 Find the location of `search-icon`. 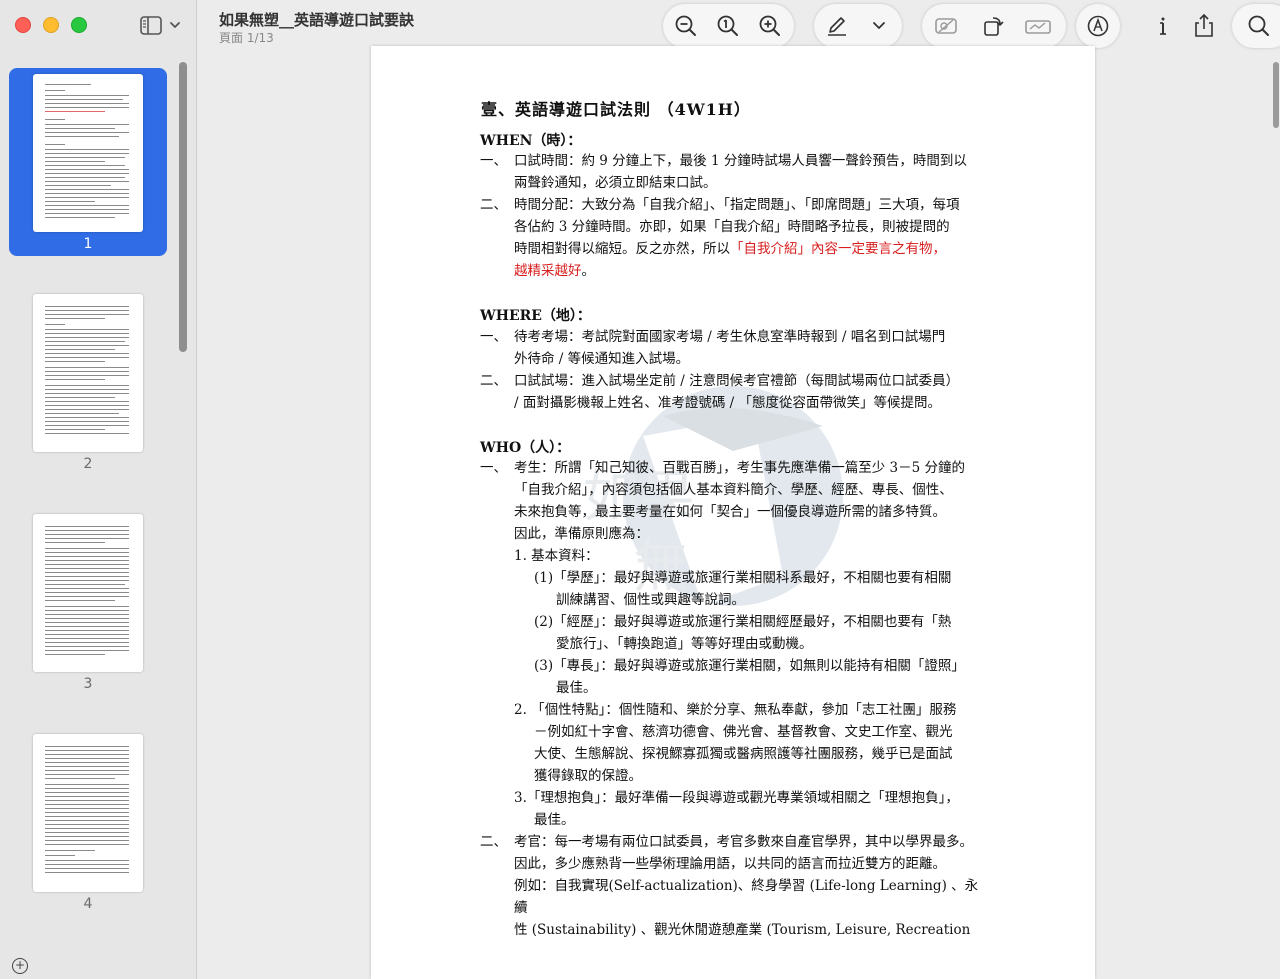

search-icon is located at coordinates (1258, 25).